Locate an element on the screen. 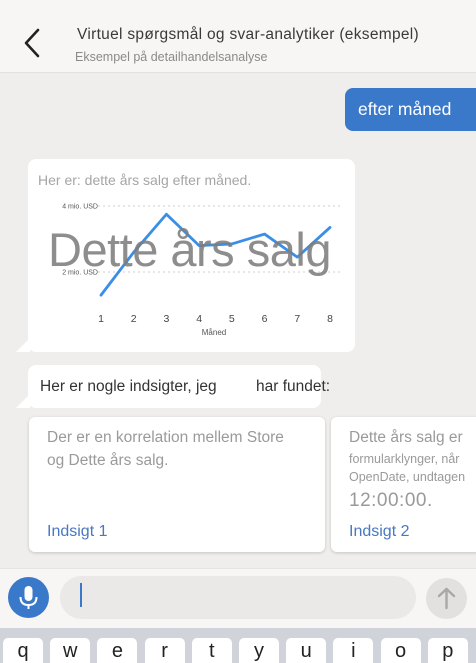 Image resolution: width=476 pixels, height=663 pixels. x-tick-label: 2 is located at coordinates (134, 319).